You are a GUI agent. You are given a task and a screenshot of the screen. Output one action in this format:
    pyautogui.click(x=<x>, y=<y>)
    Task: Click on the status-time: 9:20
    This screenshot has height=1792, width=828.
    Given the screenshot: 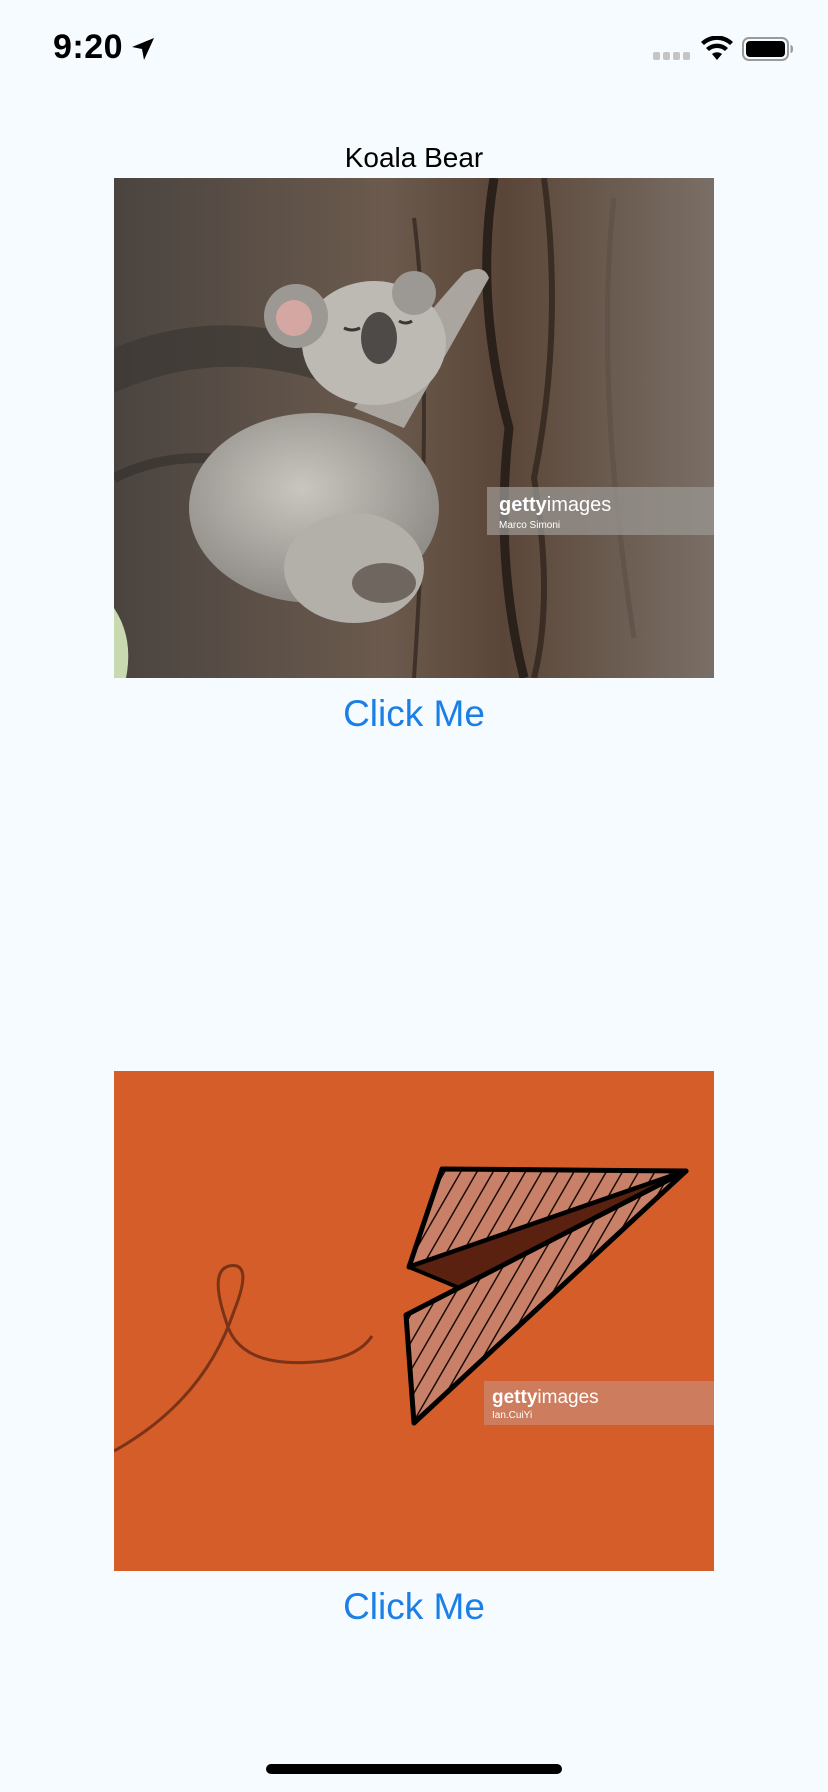 What is the action you would take?
    pyautogui.click(x=88, y=47)
    